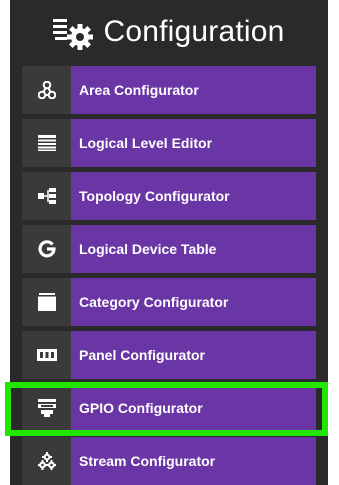  What do you see at coordinates (46, 143) in the screenshot?
I see `layers-icon` at bounding box center [46, 143].